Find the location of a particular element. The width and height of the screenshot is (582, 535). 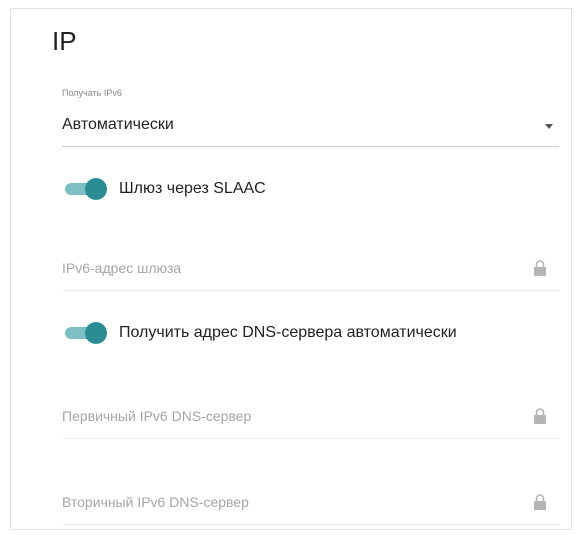

slaac-toggle is located at coordinates (86, 189).